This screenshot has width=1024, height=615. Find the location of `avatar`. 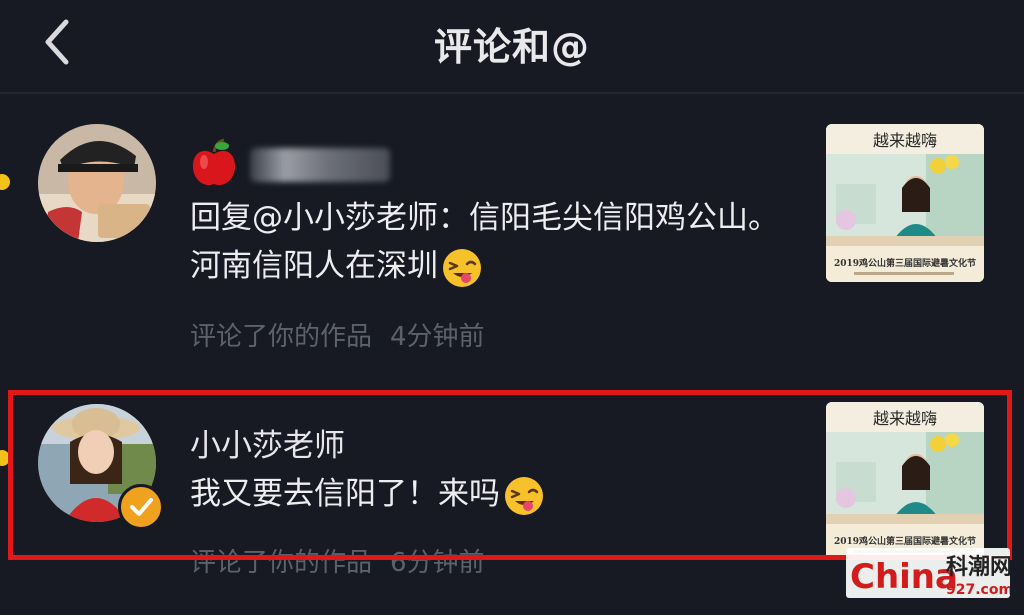

avatar is located at coordinates (97, 183).